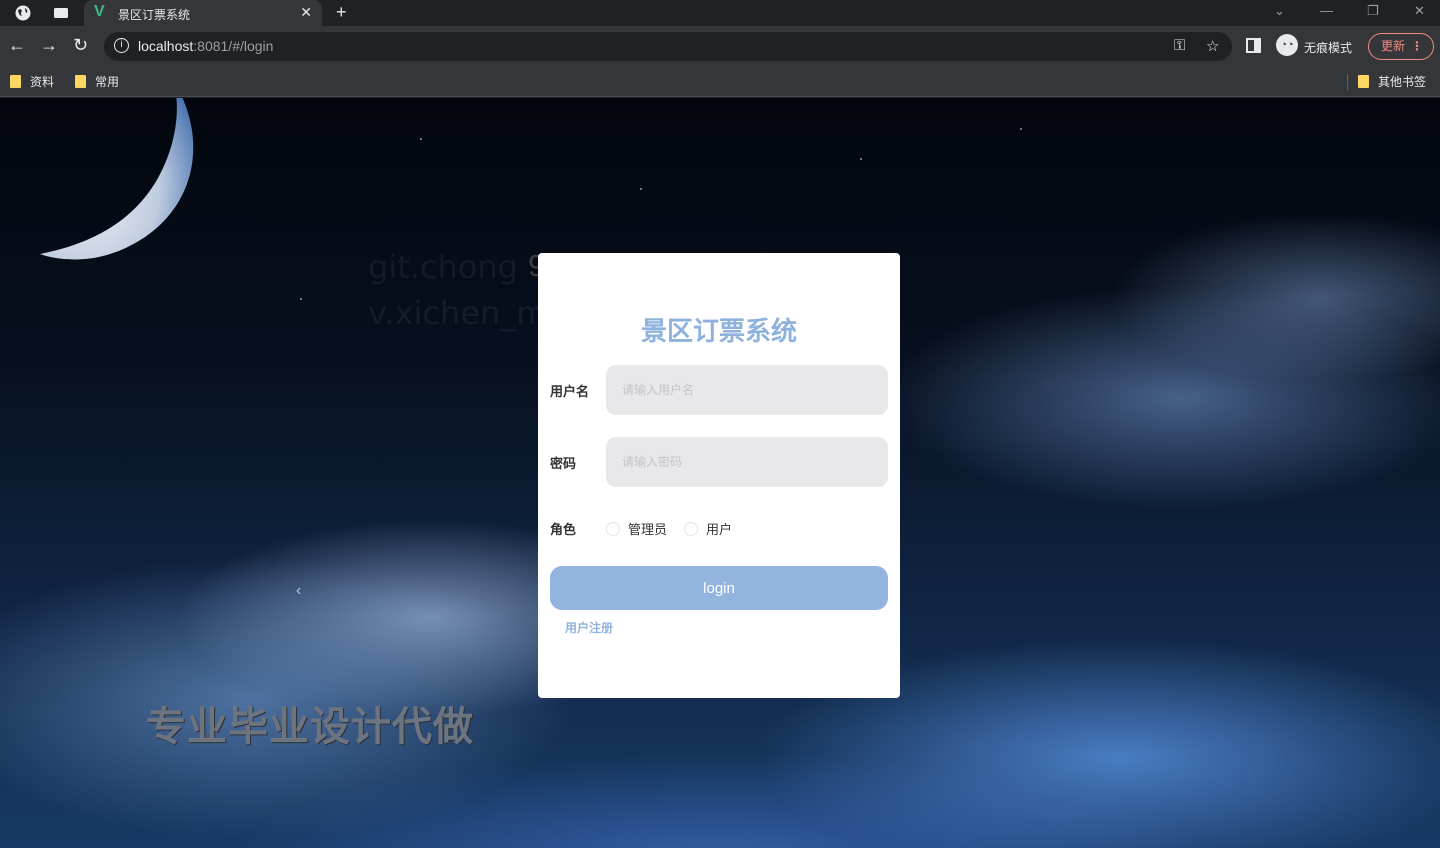 This screenshot has height=848, width=1440. What do you see at coordinates (1279, 11) in the screenshot?
I see `tab-list-icon: ⌄` at bounding box center [1279, 11].